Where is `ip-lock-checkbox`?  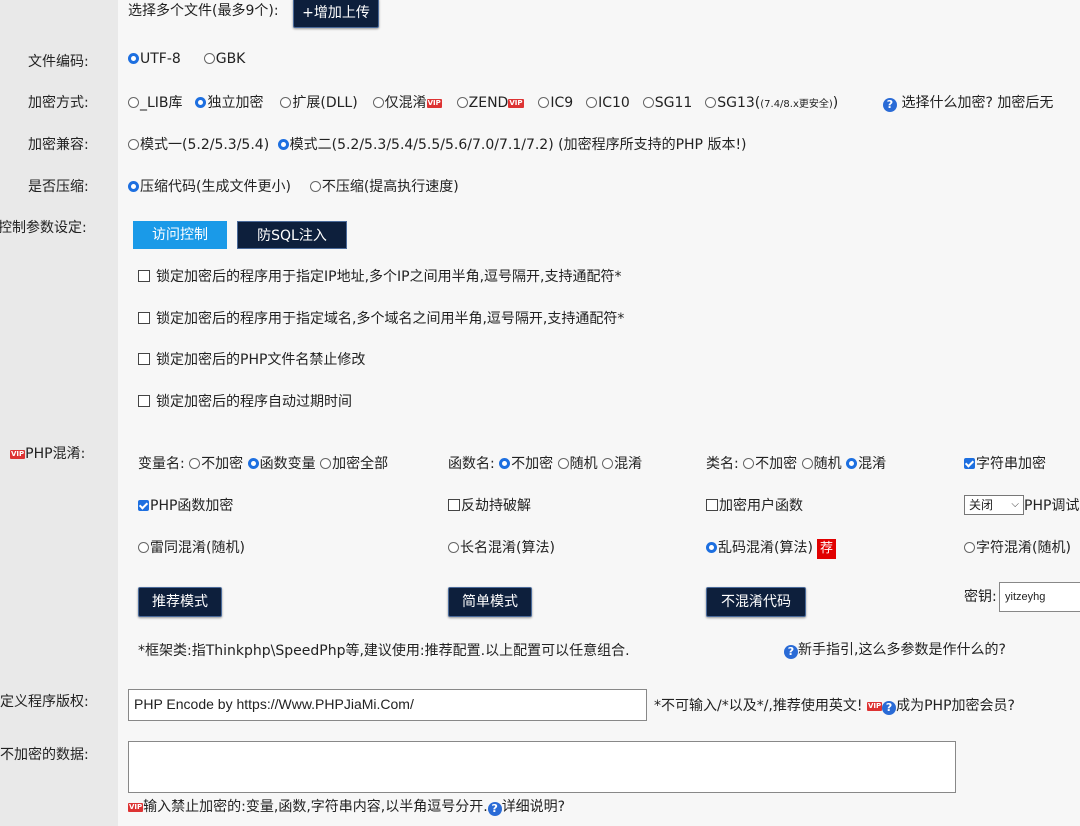
ip-lock-checkbox is located at coordinates (144, 276).